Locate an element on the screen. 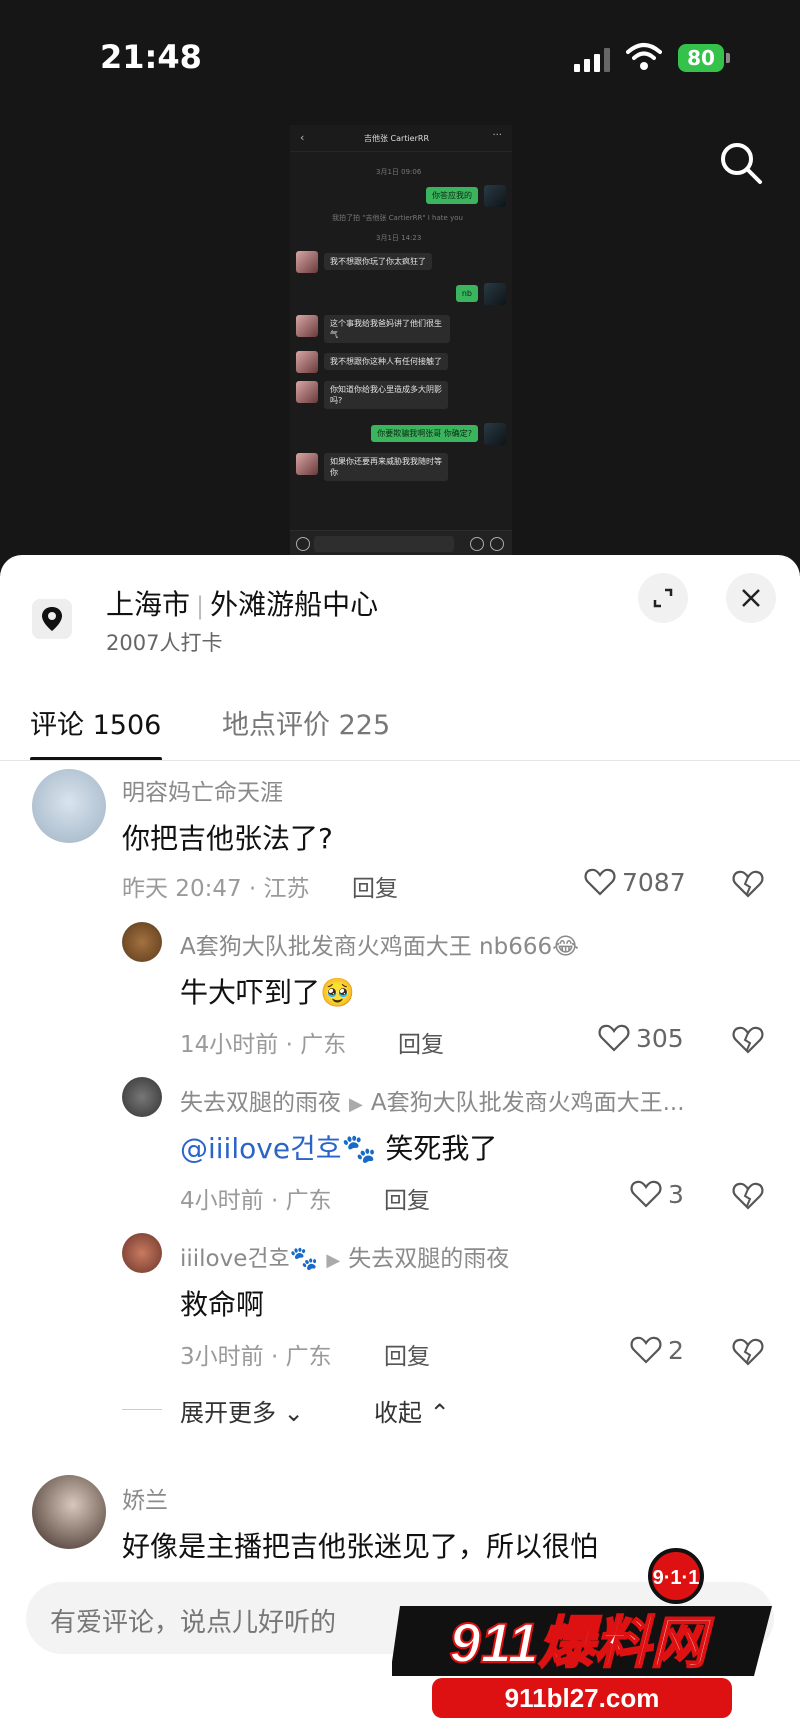 This screenshot has height=1735, width=800. chat-header: ‹ 吉他张 CartierRR ··· is located at coordinates (401, 138).